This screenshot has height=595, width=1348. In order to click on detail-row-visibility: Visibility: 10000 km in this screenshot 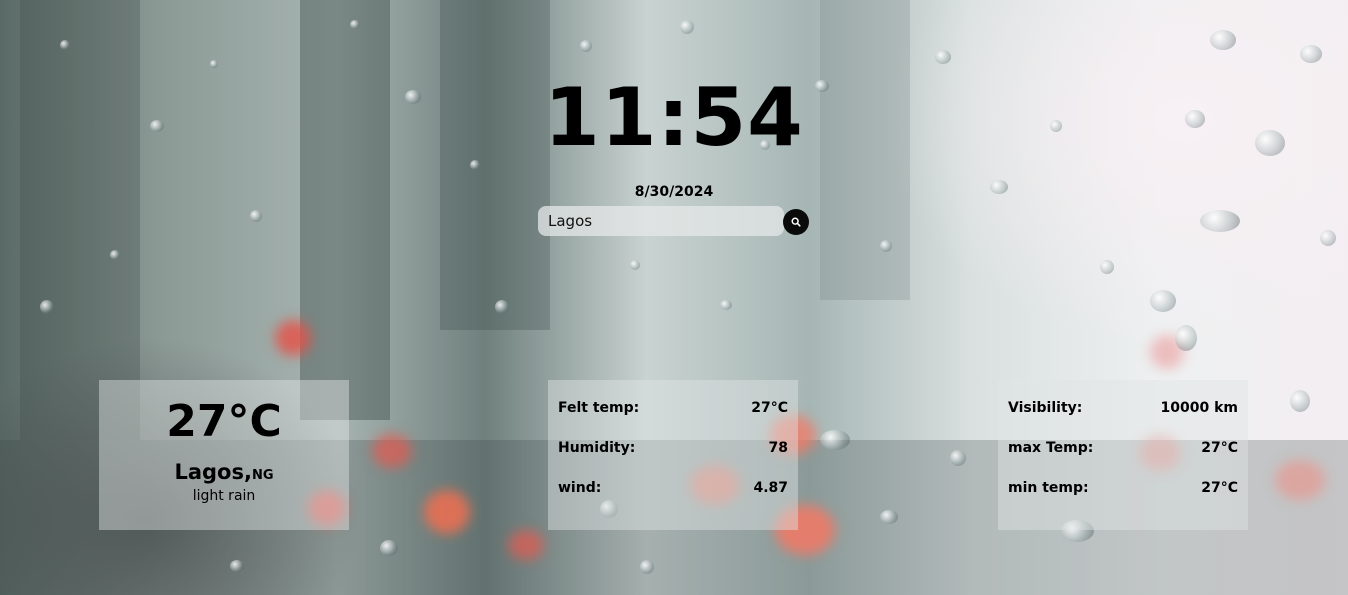, I will do `click(1123, 418)`.